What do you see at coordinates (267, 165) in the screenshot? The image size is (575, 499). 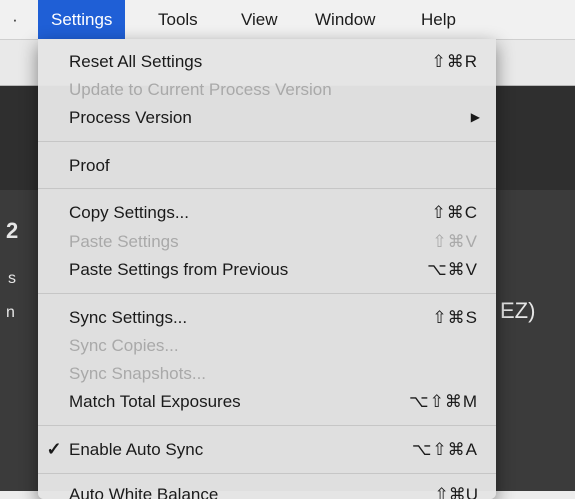 I see `menu-item-proof: Proof` at bounding box center [267, 165].